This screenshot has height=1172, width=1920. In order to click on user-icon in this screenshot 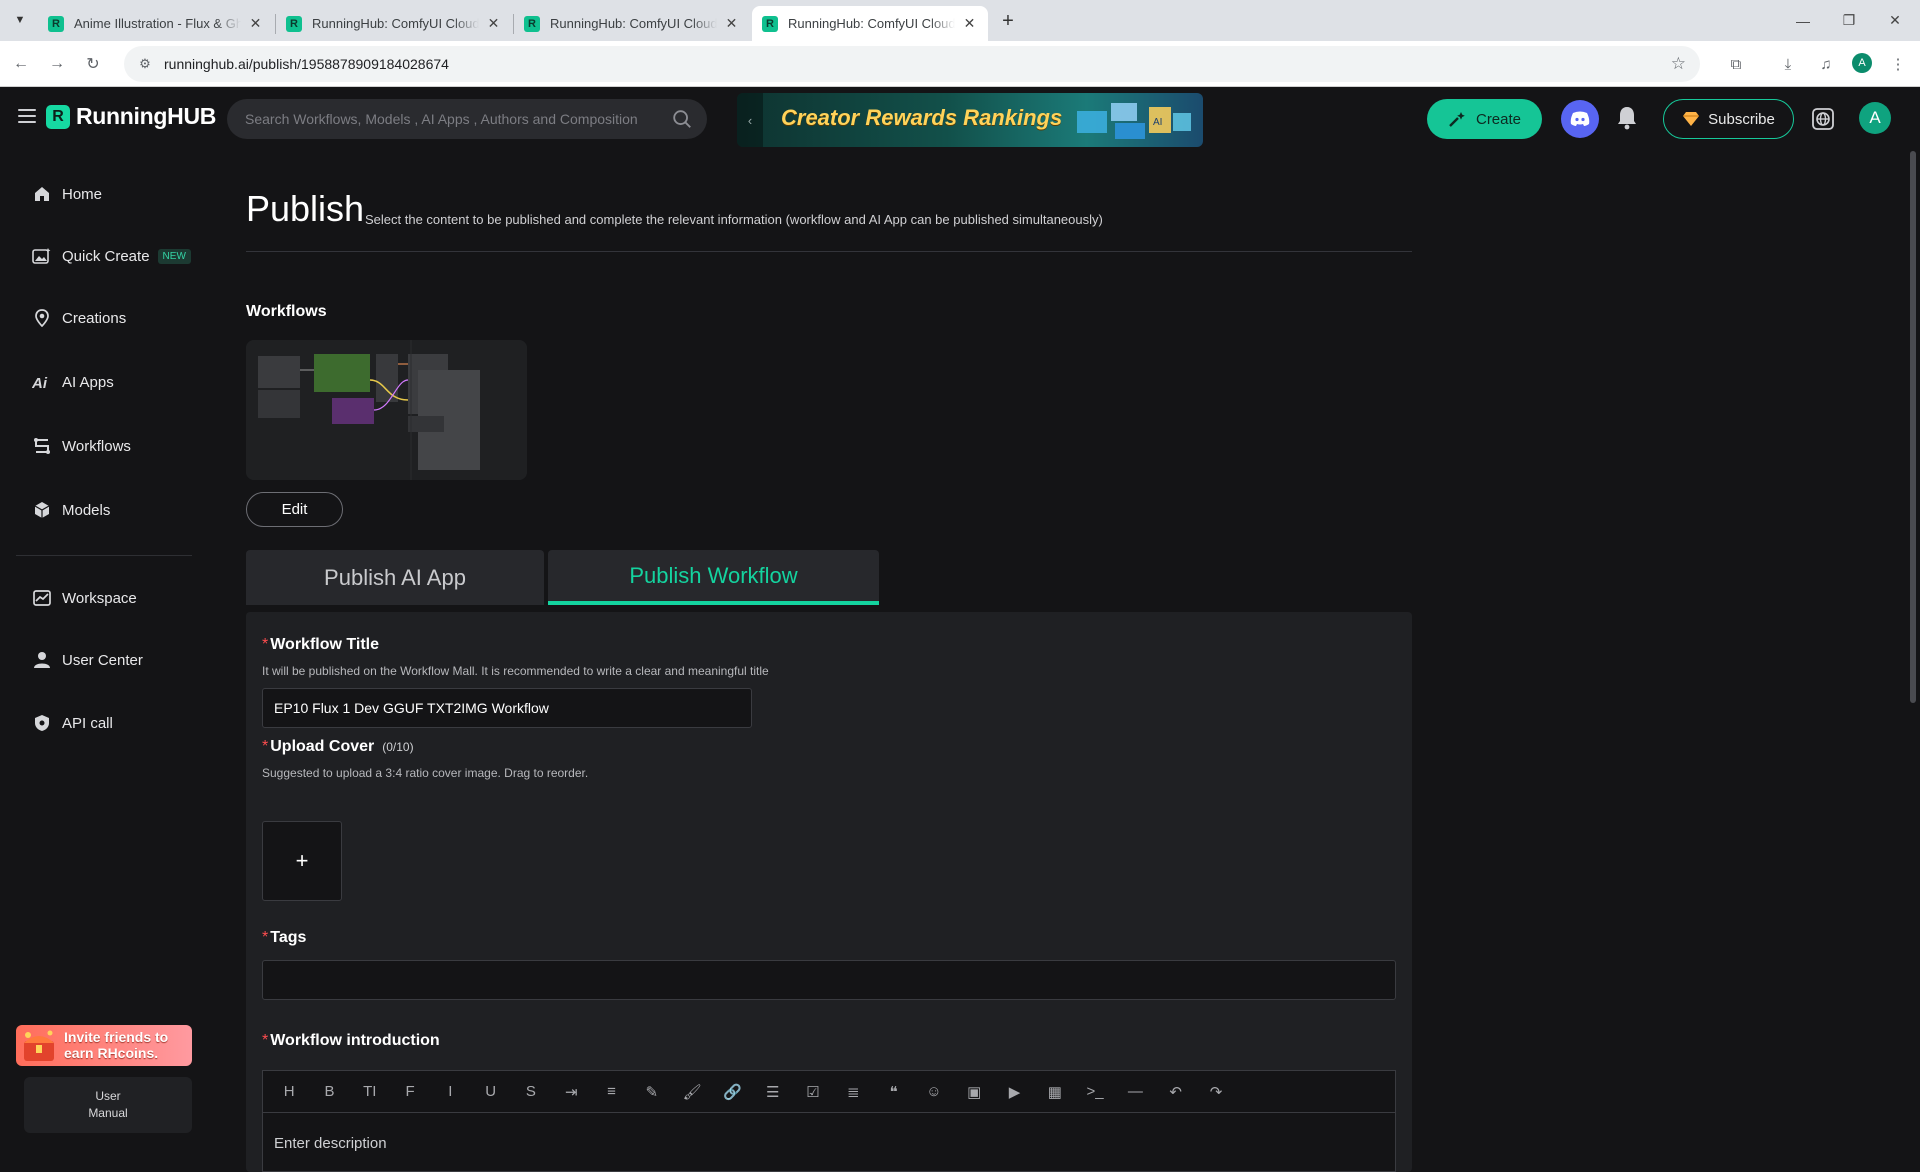, I will do `click(42, 660)`.